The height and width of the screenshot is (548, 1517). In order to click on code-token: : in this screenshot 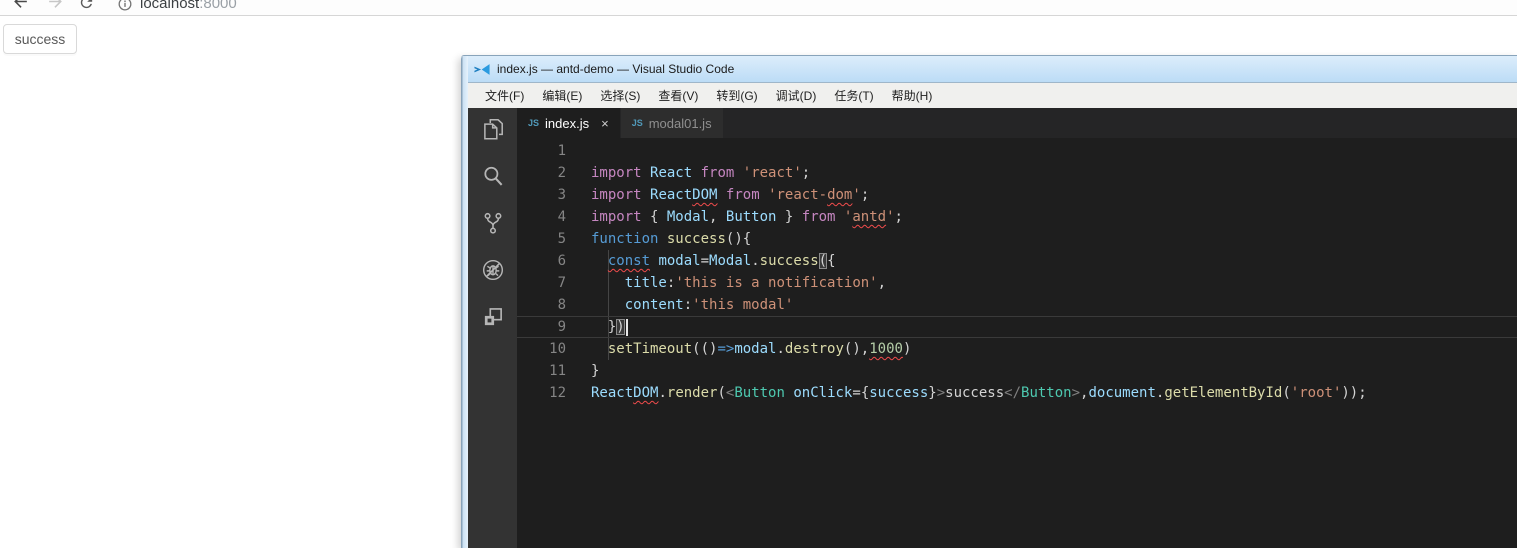, I will do `click(688, 305)`.